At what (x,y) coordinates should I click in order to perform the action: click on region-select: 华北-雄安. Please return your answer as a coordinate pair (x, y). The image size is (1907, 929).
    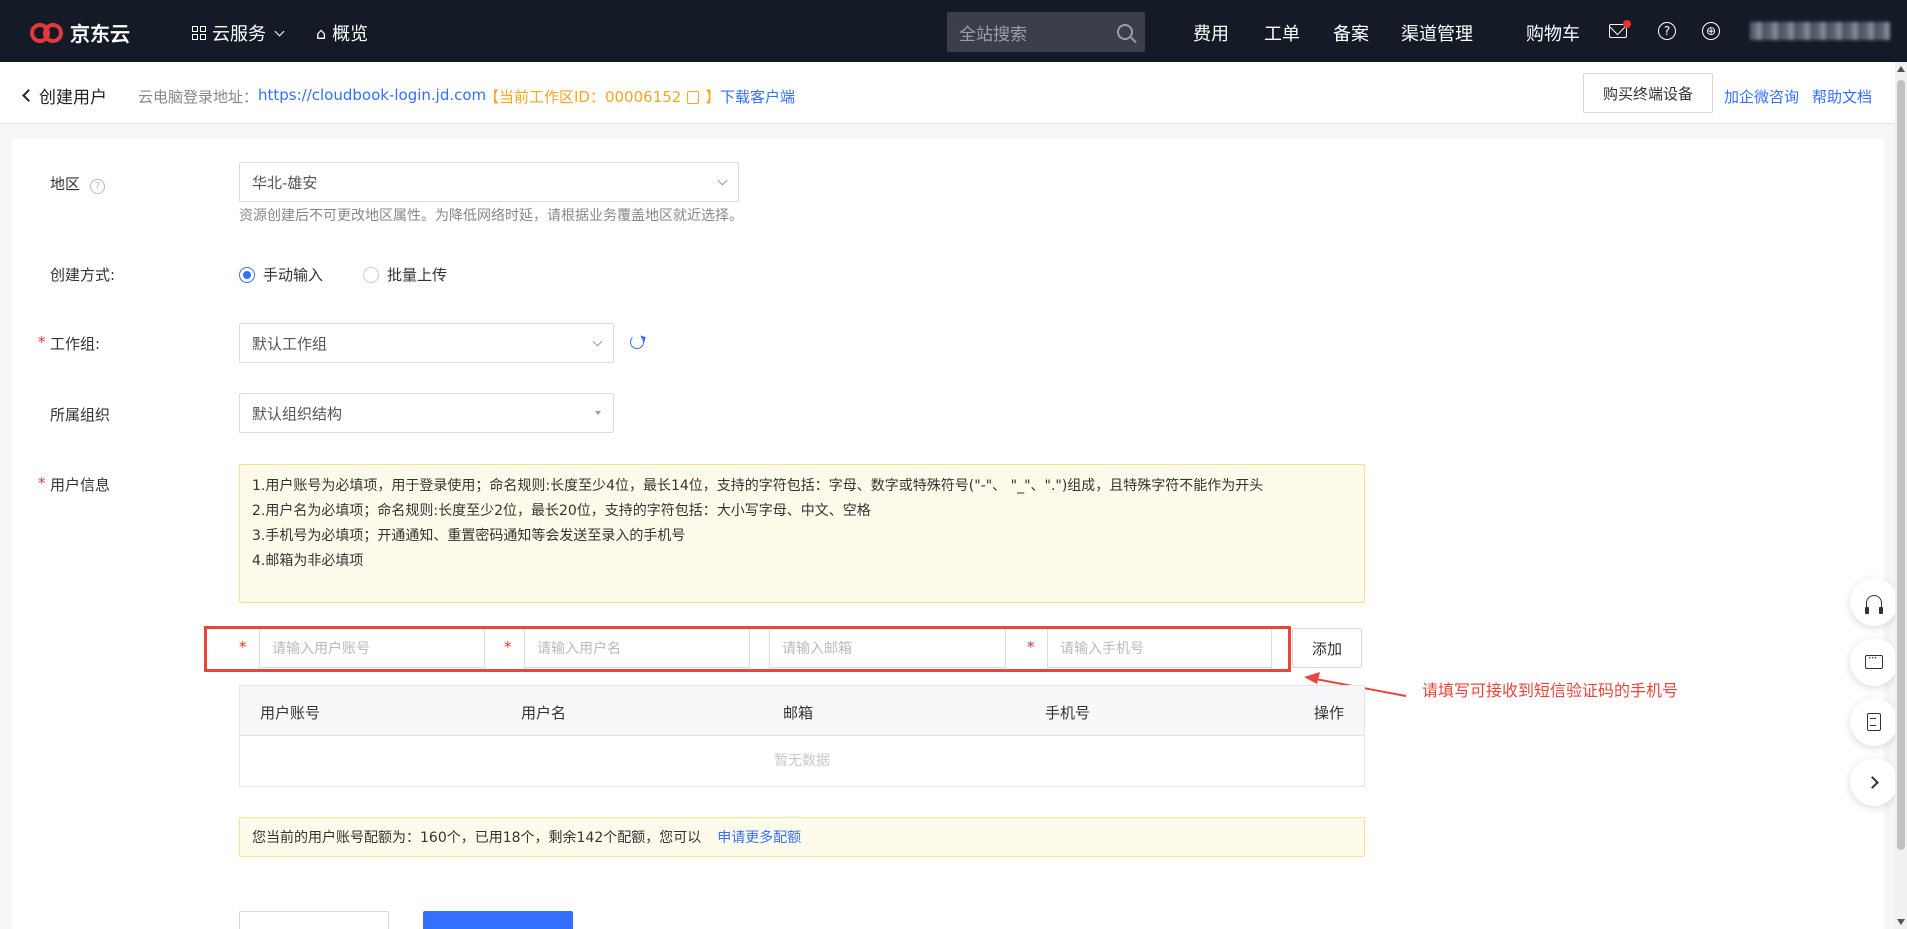
    Looking at the image, I should click on (489, 182).